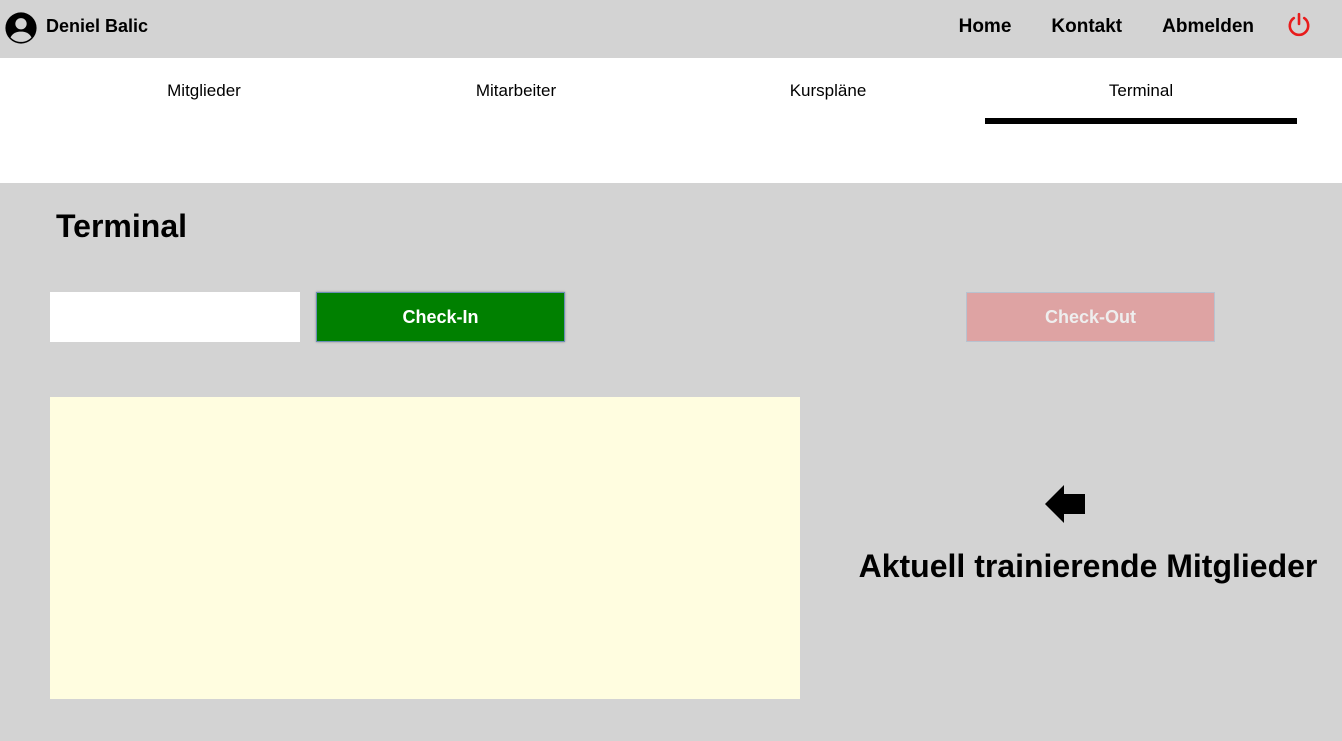  What do you see at coordinates (828, 91) in the screenshot?
I see `tab-kursplaene: Kurspläne` at bounding box center [828, 91].